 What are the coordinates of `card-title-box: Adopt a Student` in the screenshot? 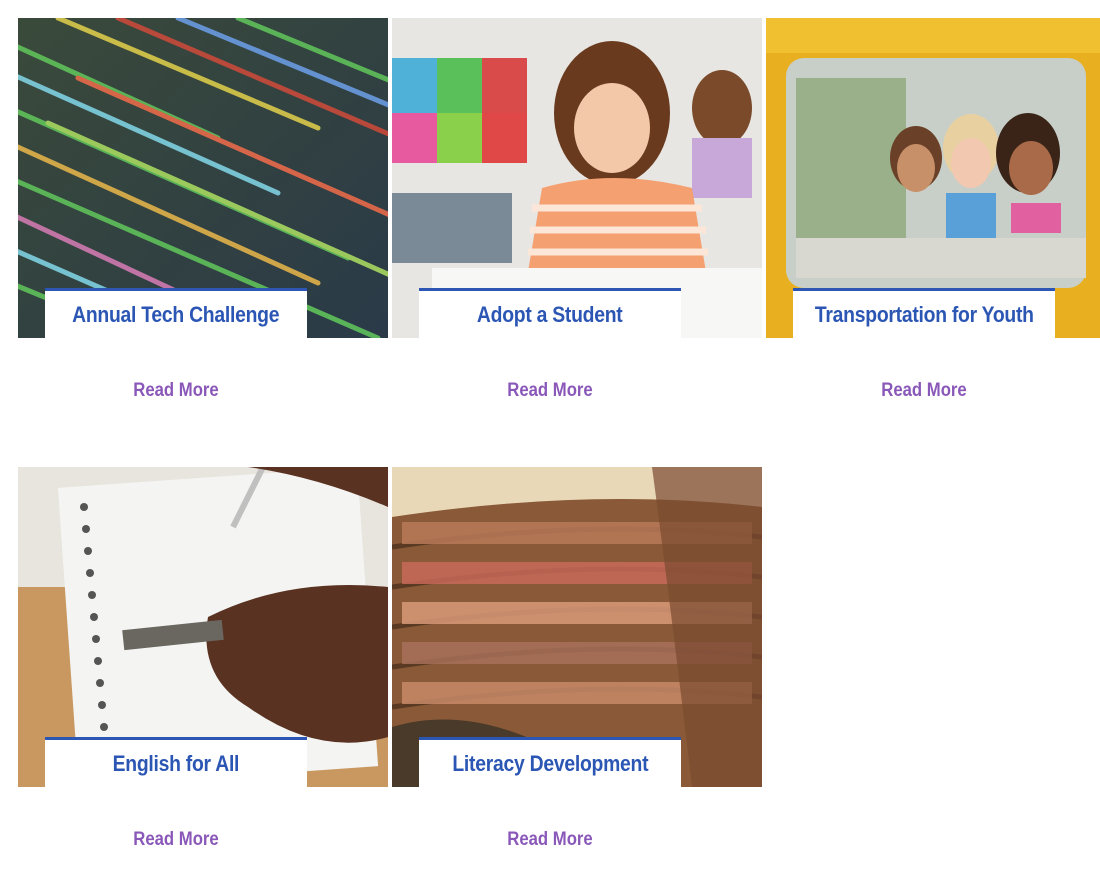 It's located at (550, 313).